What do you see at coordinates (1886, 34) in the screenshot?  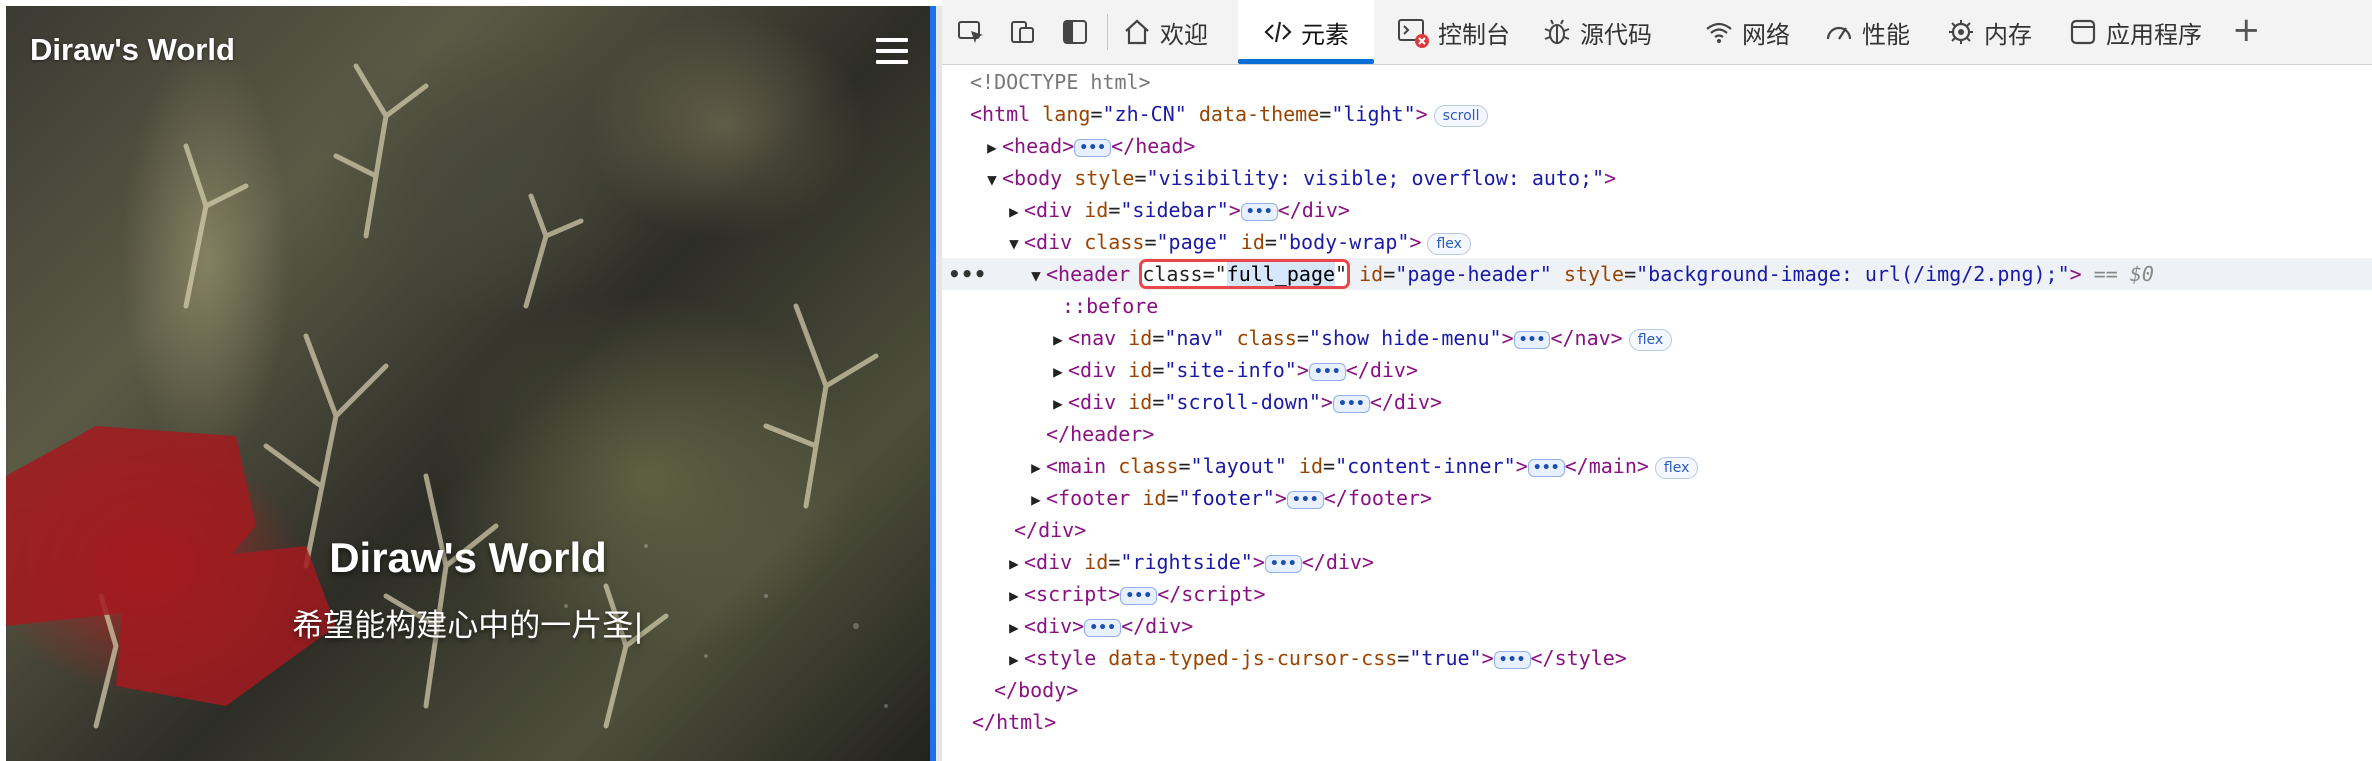 I see `tab-performance-label: 性能` at bounding box center [1886, 34].